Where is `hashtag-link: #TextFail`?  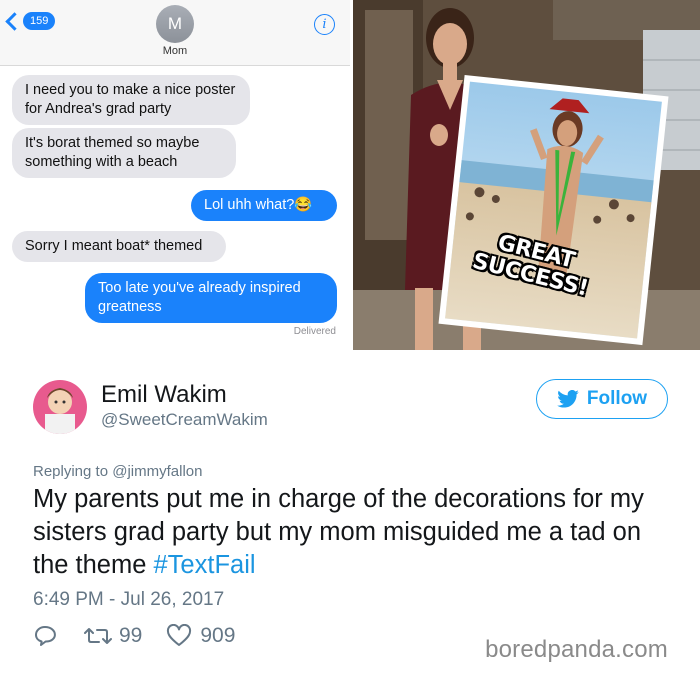 hashtag-link: #TextFail is located at coordinates (205, 565).